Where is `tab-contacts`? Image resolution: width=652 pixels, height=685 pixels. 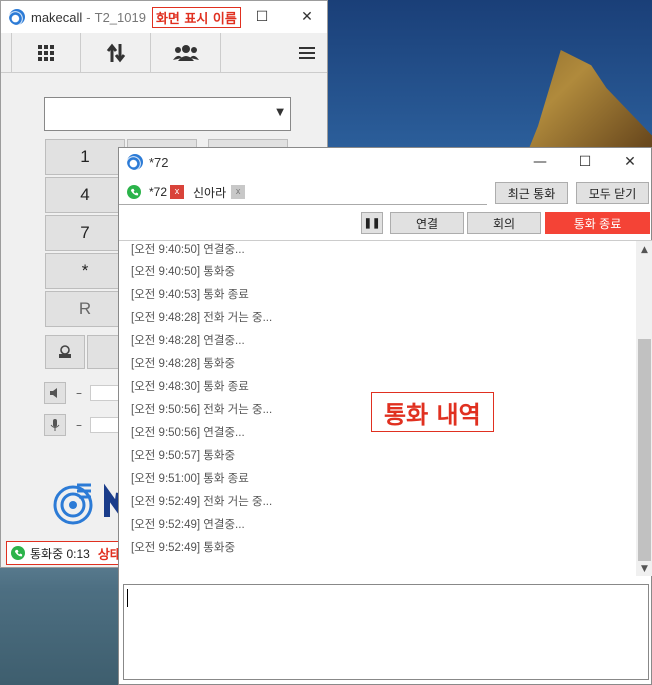
tab-contacts is located at coordinates (186, 53).